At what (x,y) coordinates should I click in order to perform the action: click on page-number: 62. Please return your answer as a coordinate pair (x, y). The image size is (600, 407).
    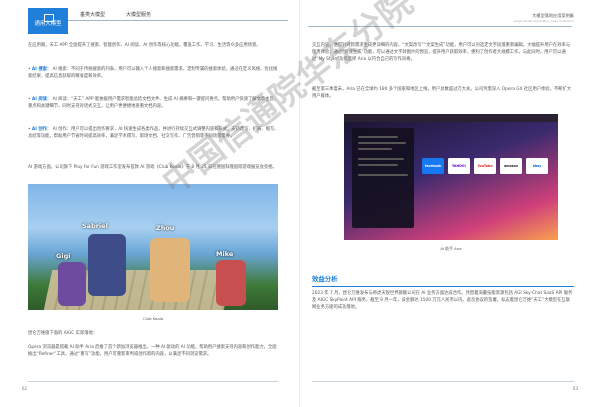
    Looking at the image, I should click on (25, 388).